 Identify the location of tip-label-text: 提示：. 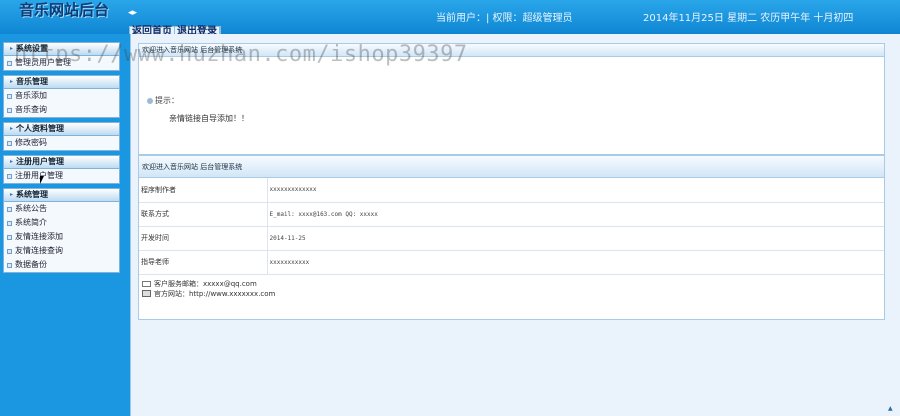
(167, 100).